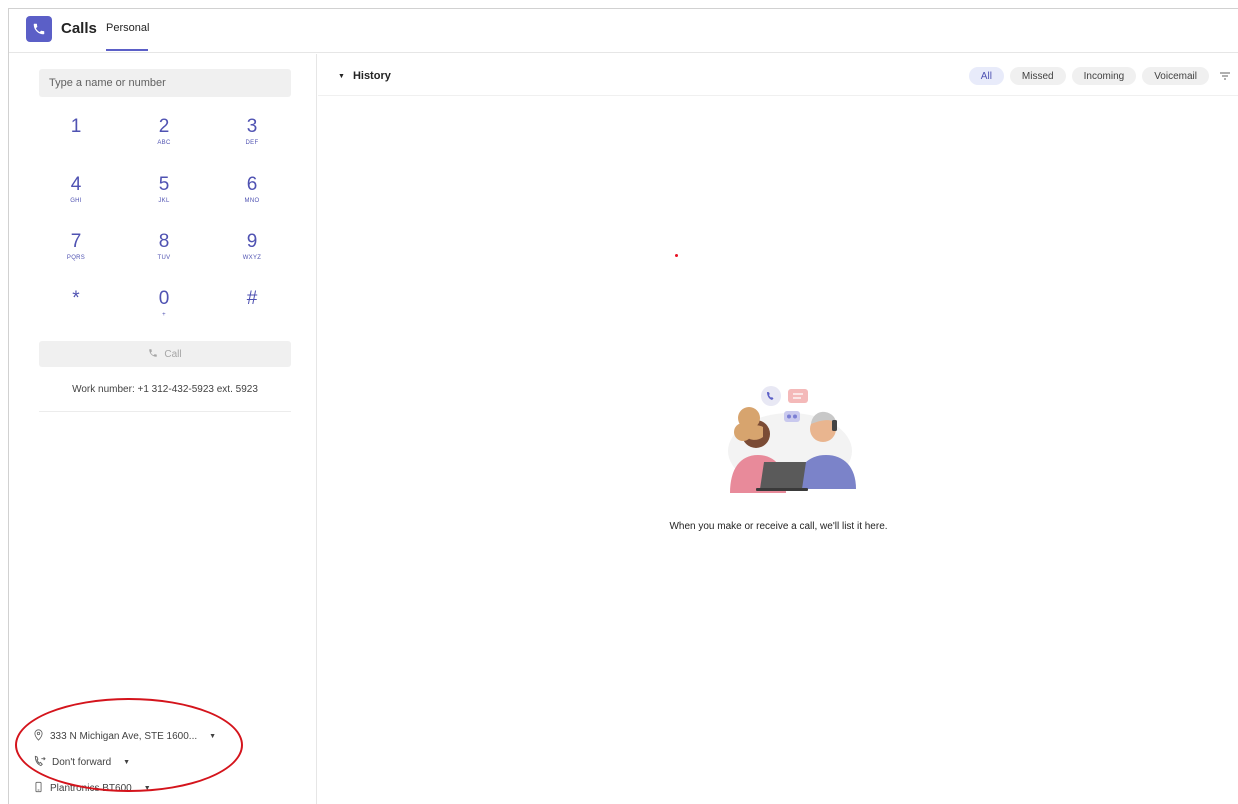 This screenshot has width=1238, height=804. Describe the element at coordinates (164, 241) in the screenshot. I see `dial-key-digit: 8` at that location.